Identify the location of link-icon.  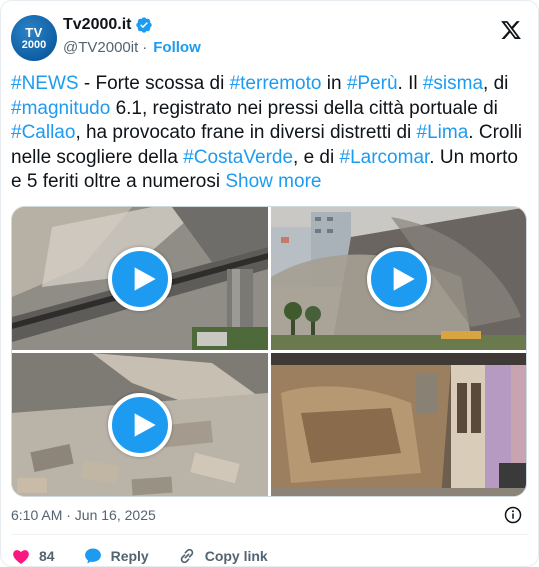
(186, 556).